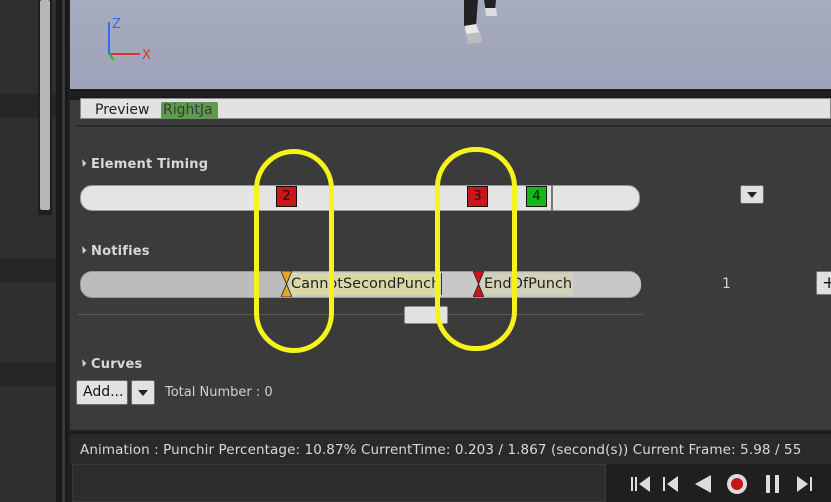 Image resolution: width=831 pixels, height=502 pixels. What do you see at coordinates (805, 484) in the screenshot?
I see `step-forward-icon` at bounding box center [805, 484].